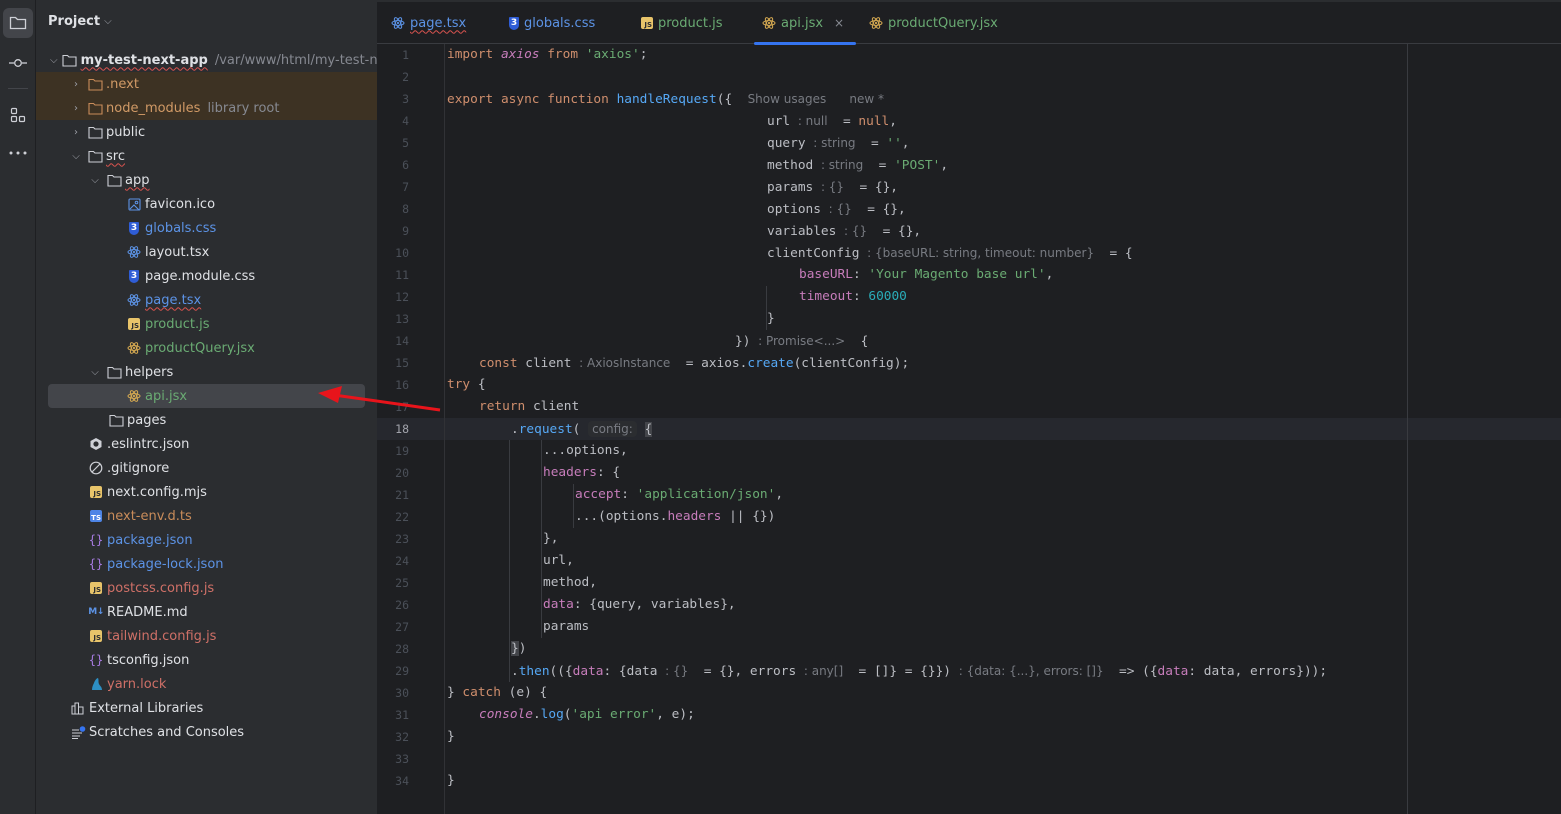  Describe the element at coordinates (206, 132) in the screenshot. I see `tree-item-public: › public` at that location.